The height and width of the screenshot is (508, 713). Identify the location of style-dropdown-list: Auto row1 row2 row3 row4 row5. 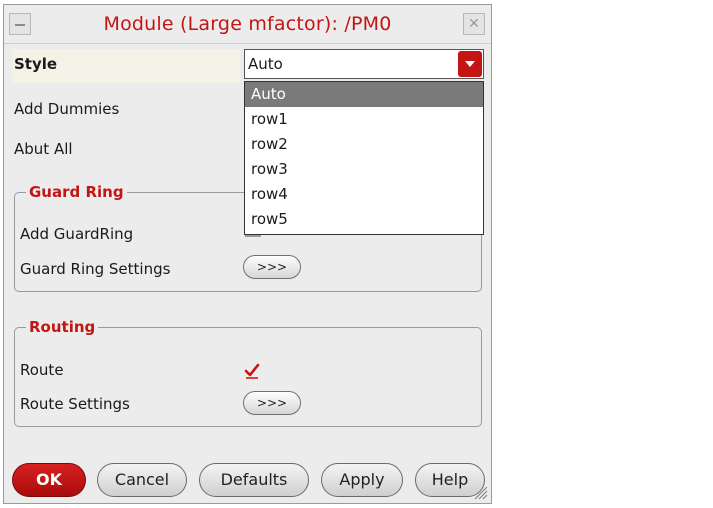
(364, 158).